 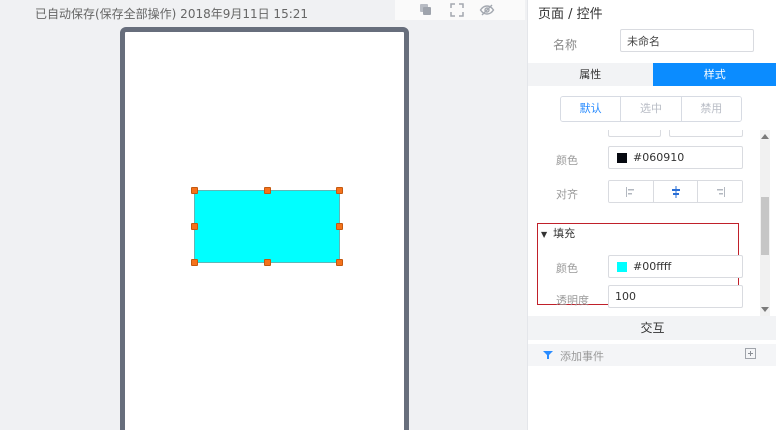 I want to click on name-label: 名称, so click(x=565, y=45).